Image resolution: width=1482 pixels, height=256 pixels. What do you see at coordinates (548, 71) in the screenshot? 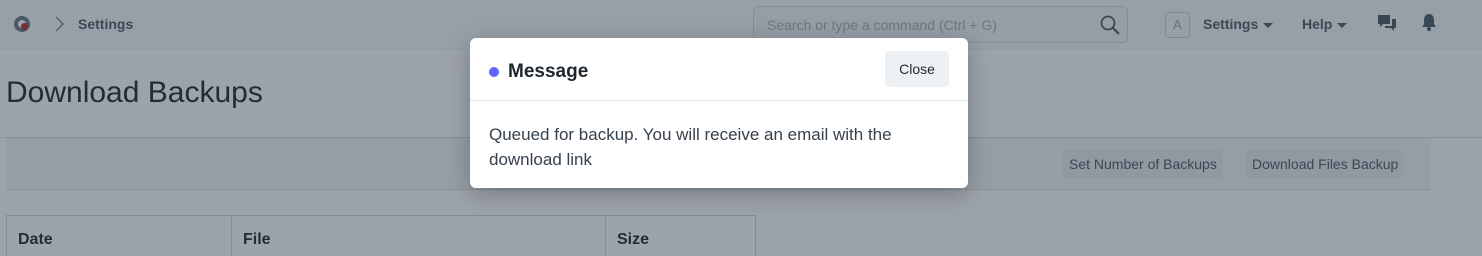
I see `dialog-title: Message` at bounding box center [548, 71].